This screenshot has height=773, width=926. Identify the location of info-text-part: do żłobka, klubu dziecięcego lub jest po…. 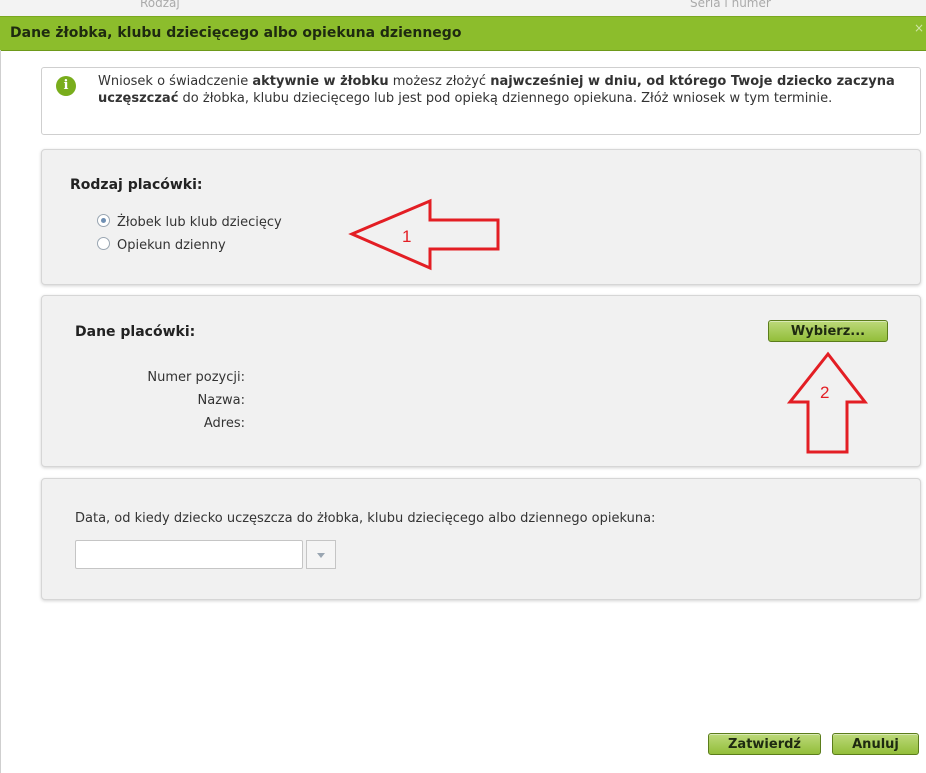
(505, 98).